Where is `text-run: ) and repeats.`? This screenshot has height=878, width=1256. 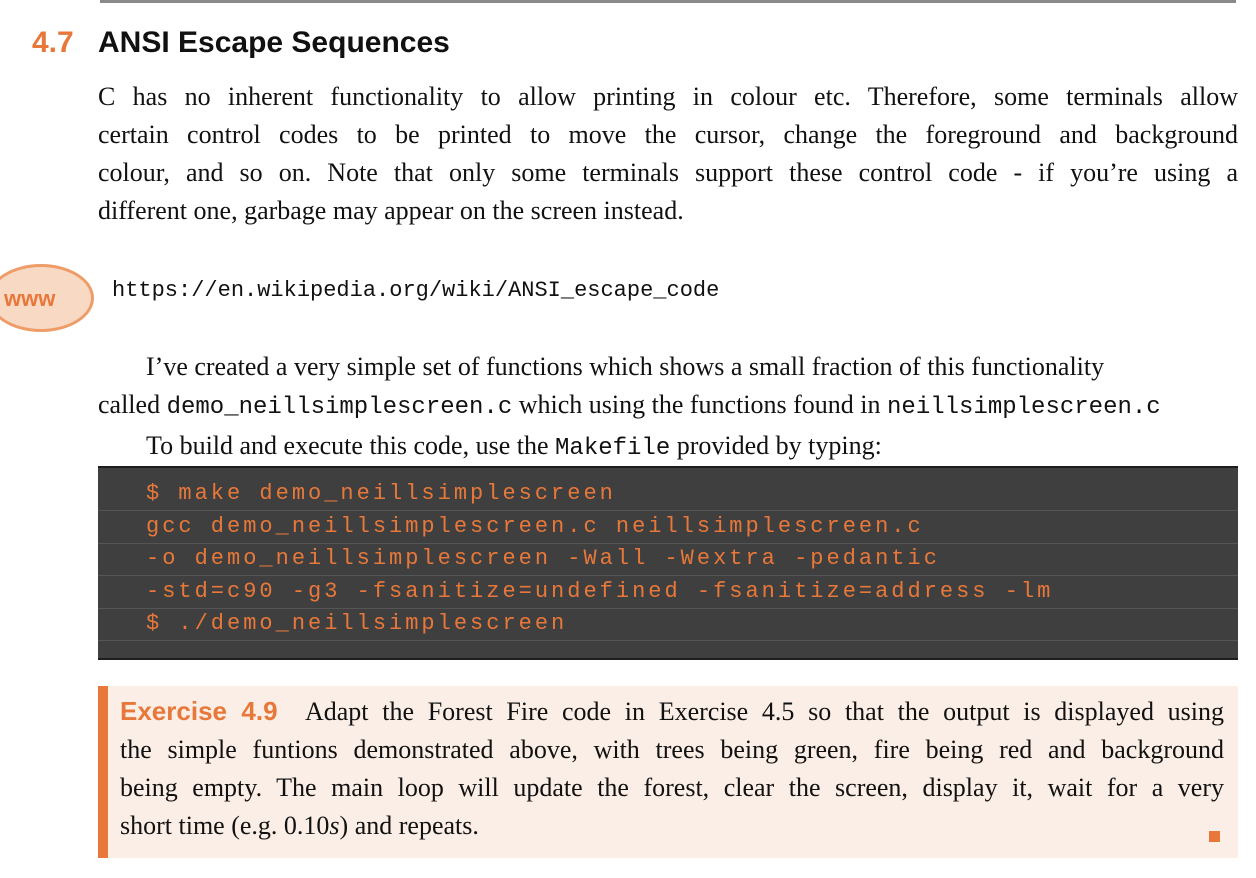 text-run: ) and repeats. is located at coordinates (409, 825).